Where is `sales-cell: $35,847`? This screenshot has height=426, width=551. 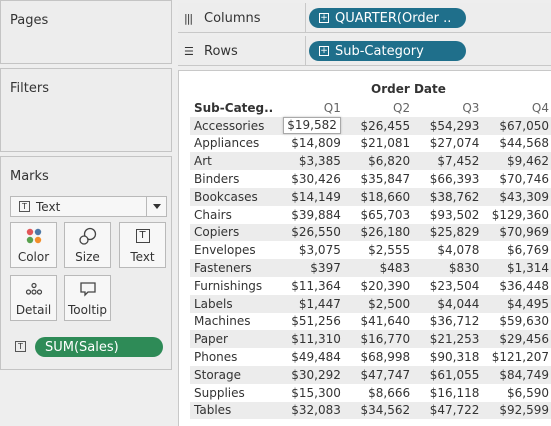
sales-cell: $35,847 is located at coordinates (377, 179).